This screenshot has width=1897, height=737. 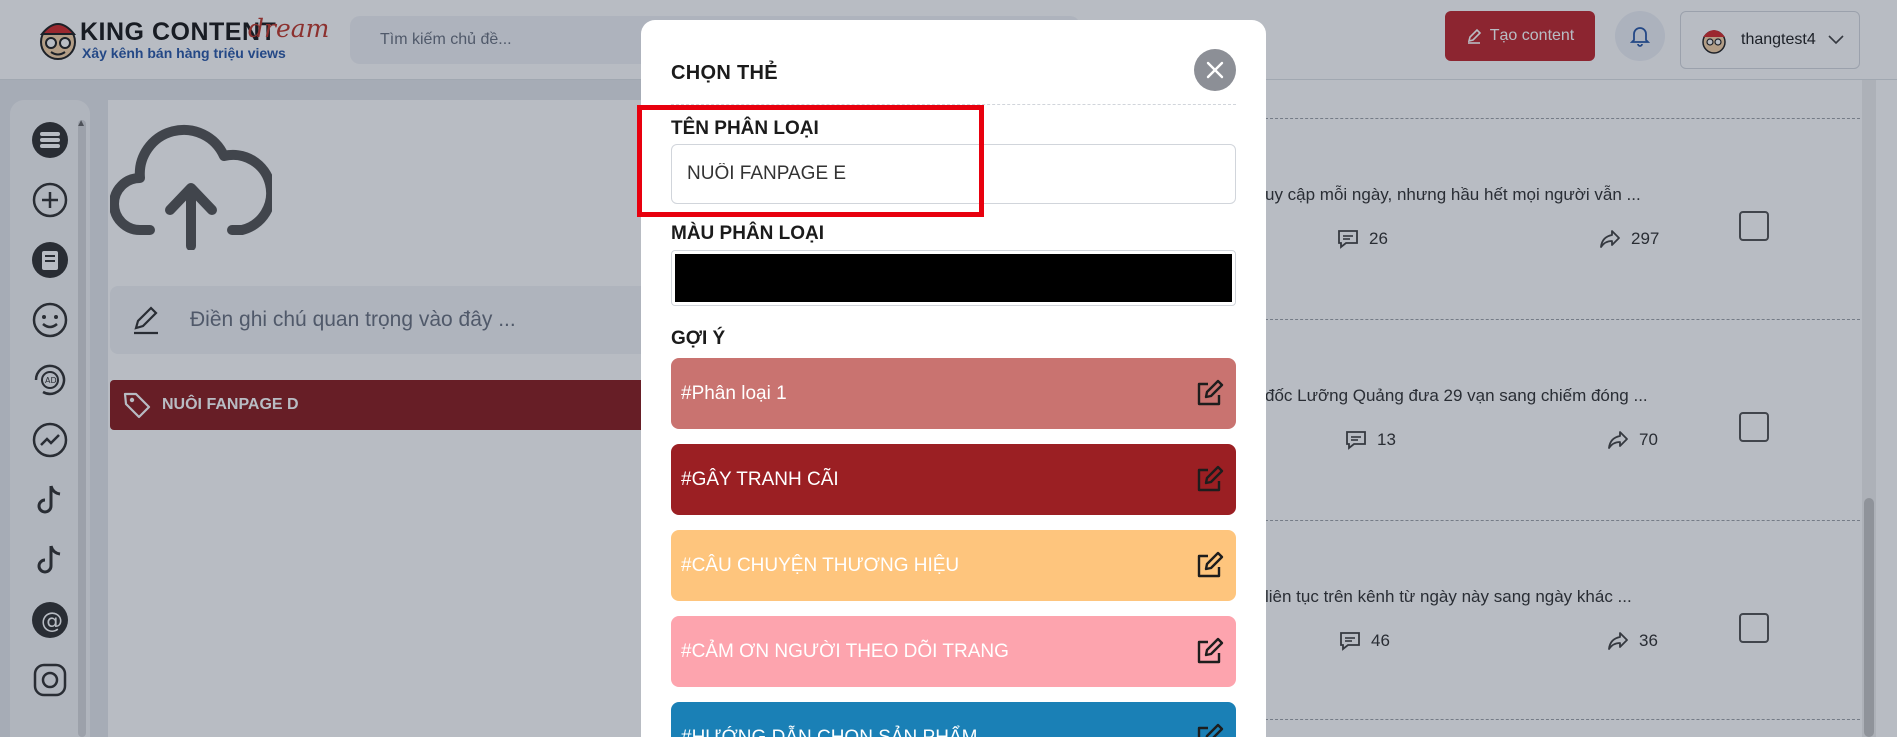 I want to click on suggestion-label: #CÂU CHUYỆN THƯƠNG HIỆU, so click(x=820, y=565).